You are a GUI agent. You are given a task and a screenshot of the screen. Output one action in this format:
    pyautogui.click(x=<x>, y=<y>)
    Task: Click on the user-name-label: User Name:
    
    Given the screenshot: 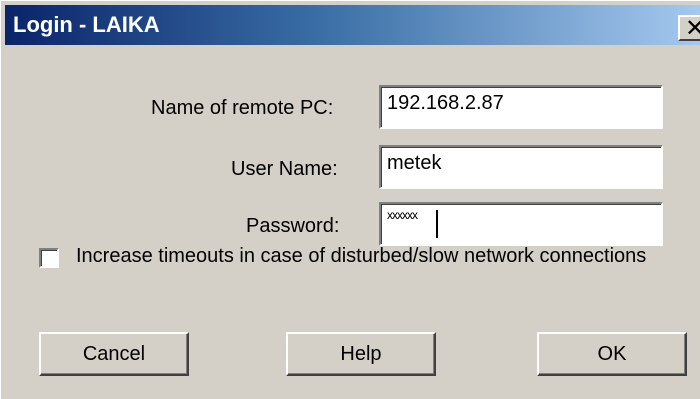 What is the action you would take?
    pyautogui.click(x=284, y=169)
    